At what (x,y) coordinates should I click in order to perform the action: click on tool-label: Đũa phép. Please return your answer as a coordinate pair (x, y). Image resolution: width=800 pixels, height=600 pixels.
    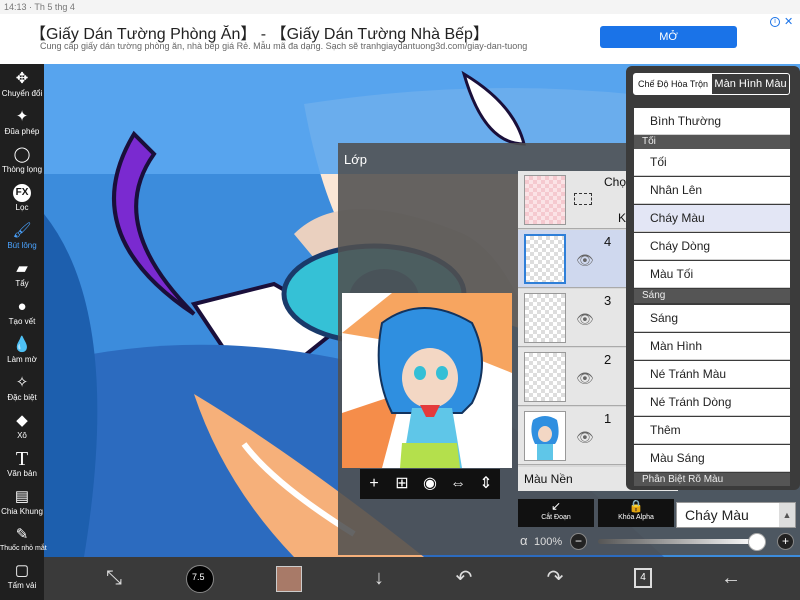
    Looking at the image, I should click on (22, 131).